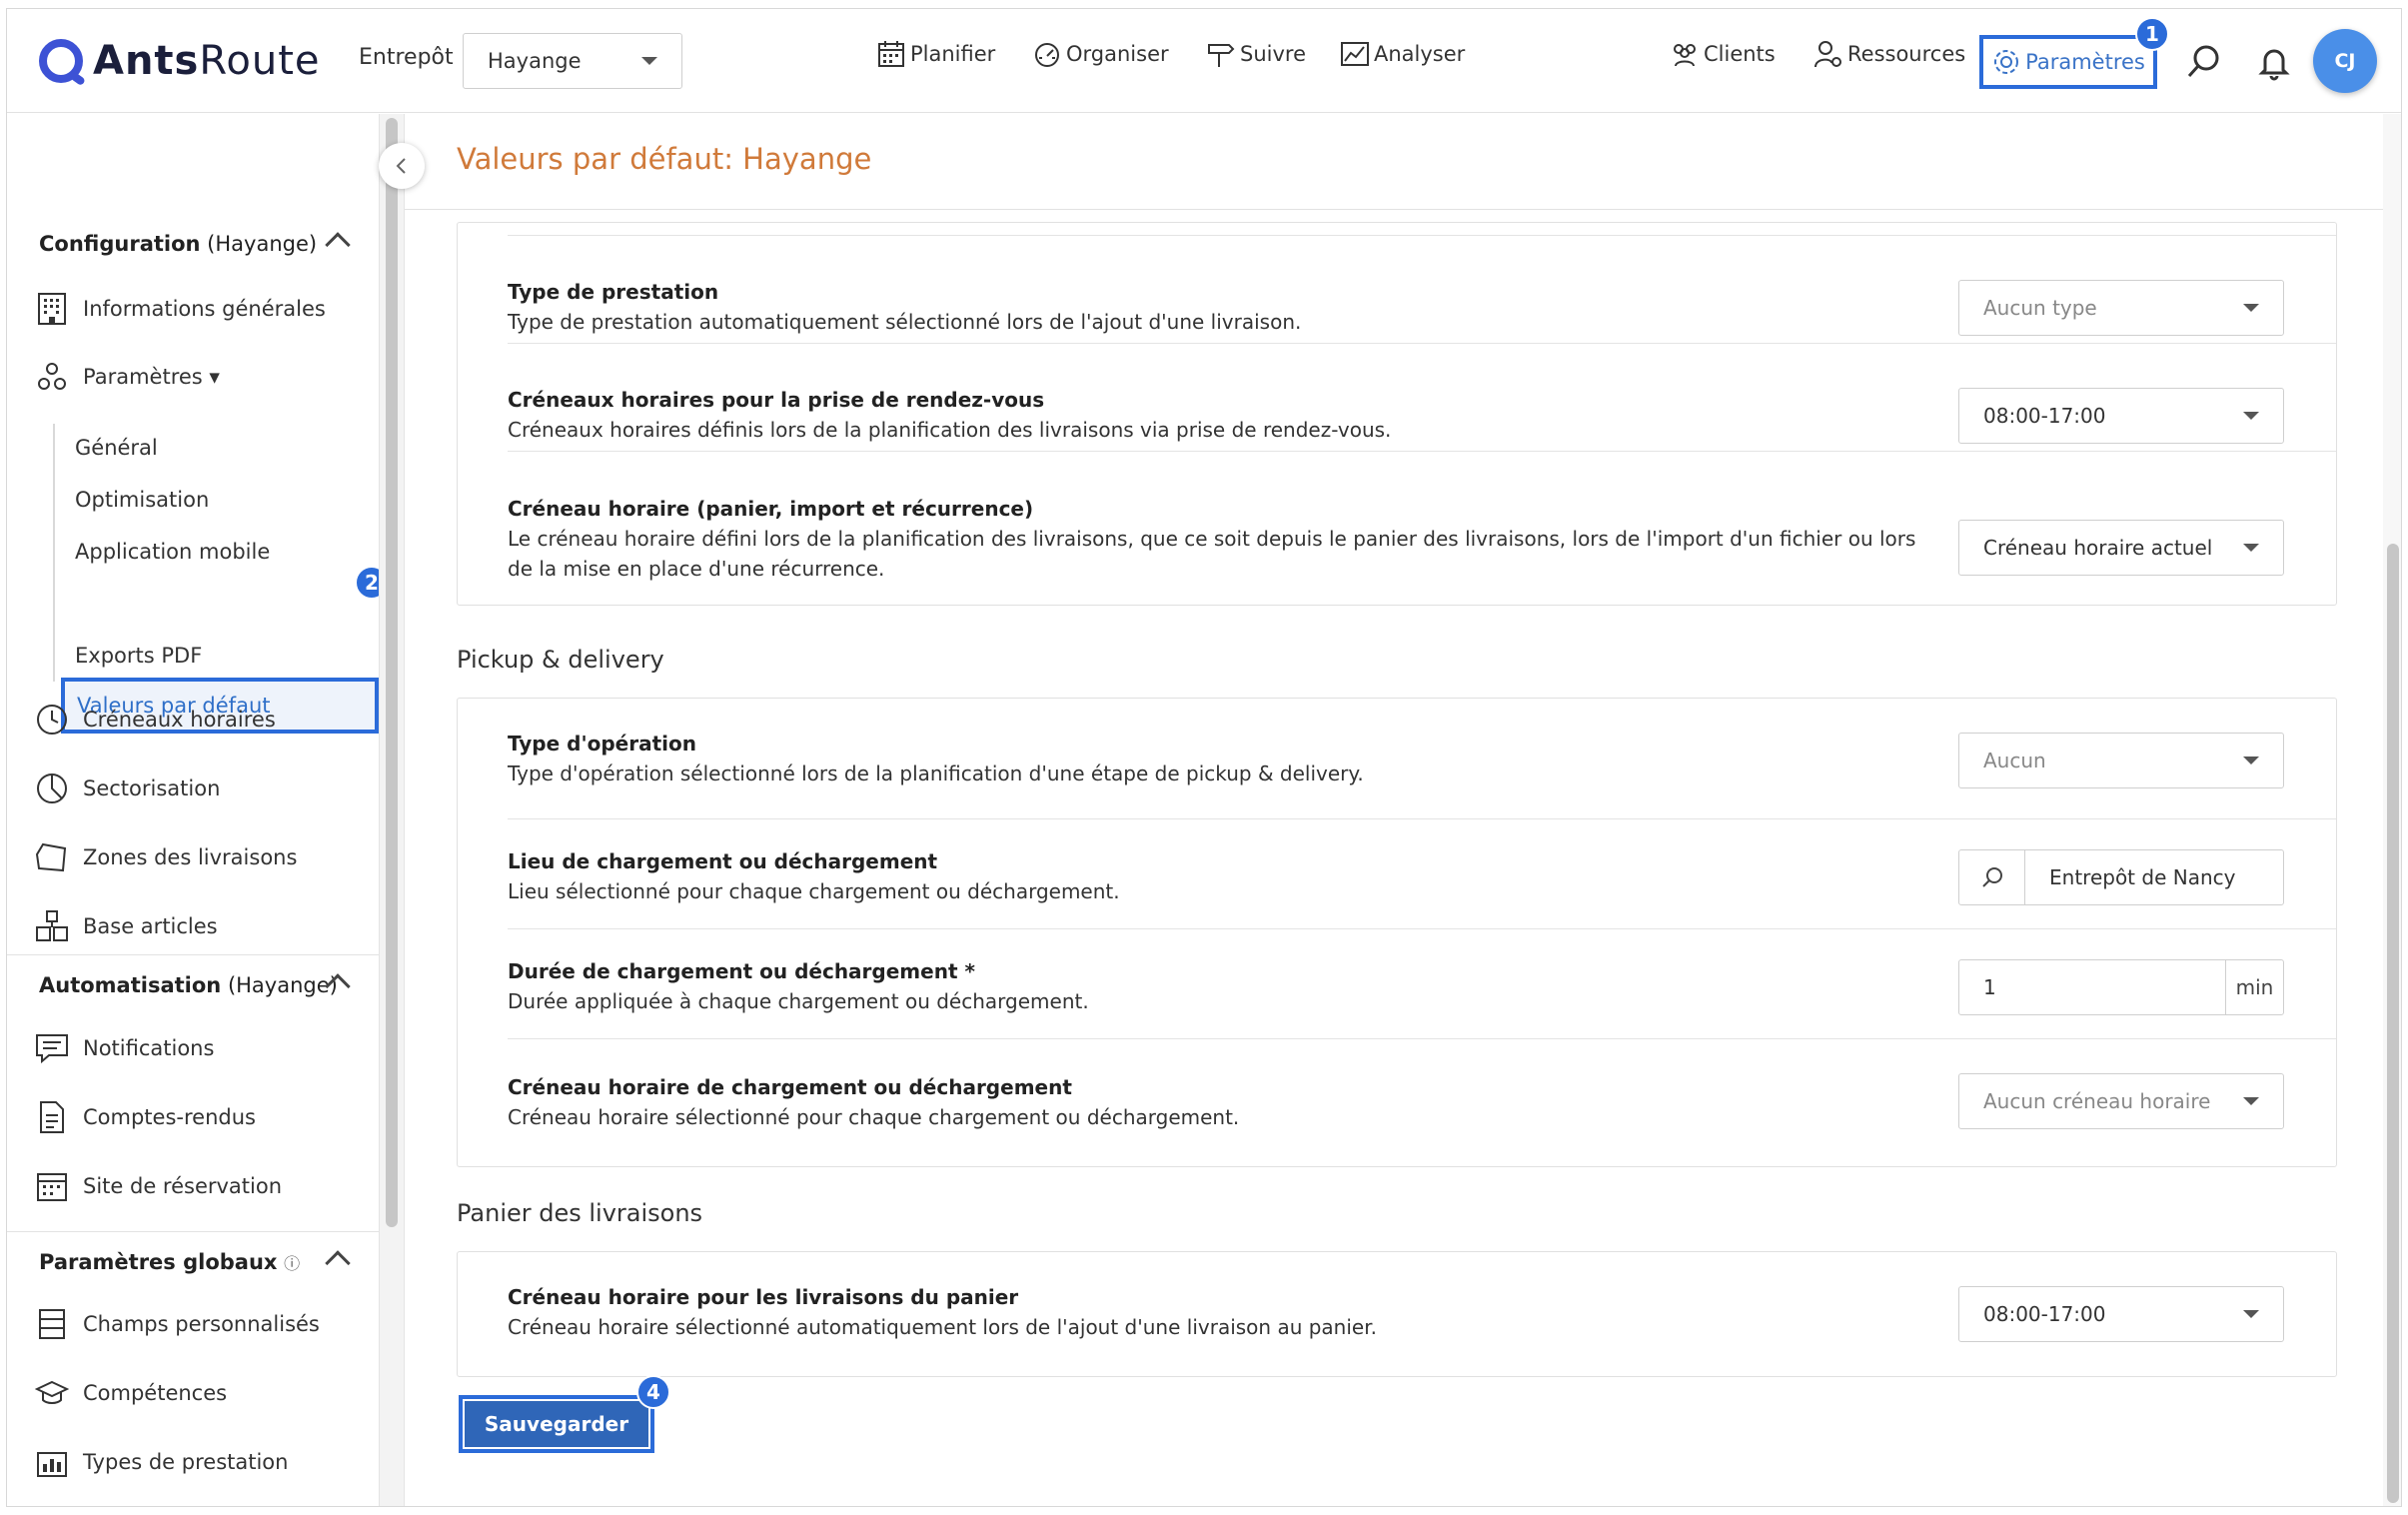  What do you see at coordinates (145, 1117) in the screenshot?
I see `sidebar-item-comptes-rendus: Comptes-rendus` at bounding box center [145, 1117].